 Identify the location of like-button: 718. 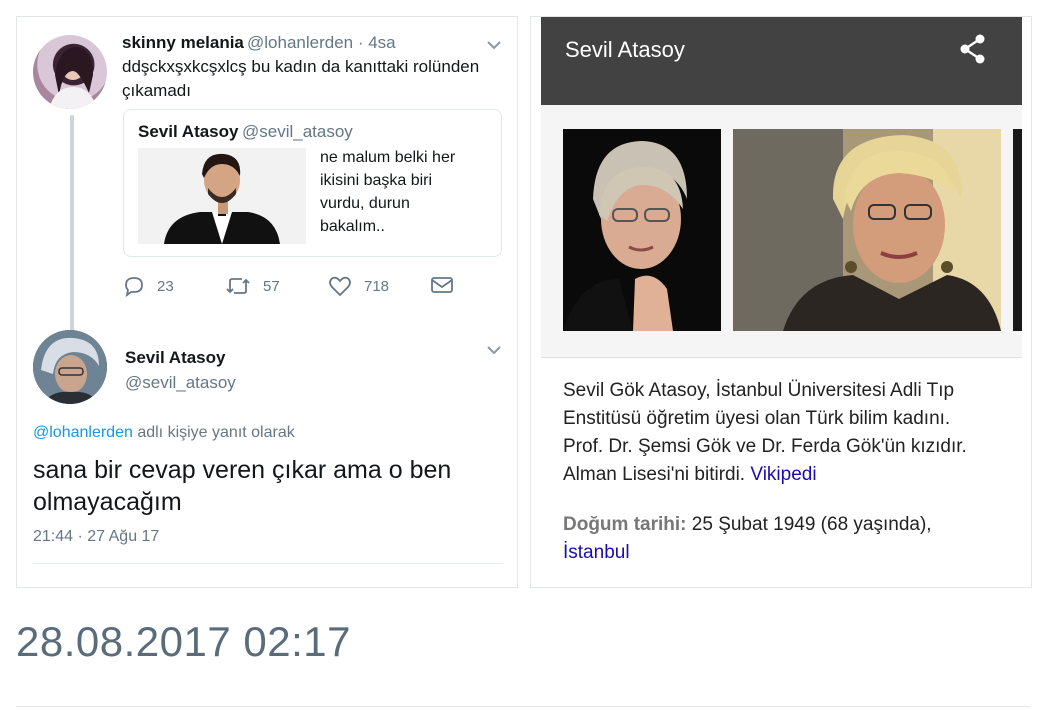
(358, 286).